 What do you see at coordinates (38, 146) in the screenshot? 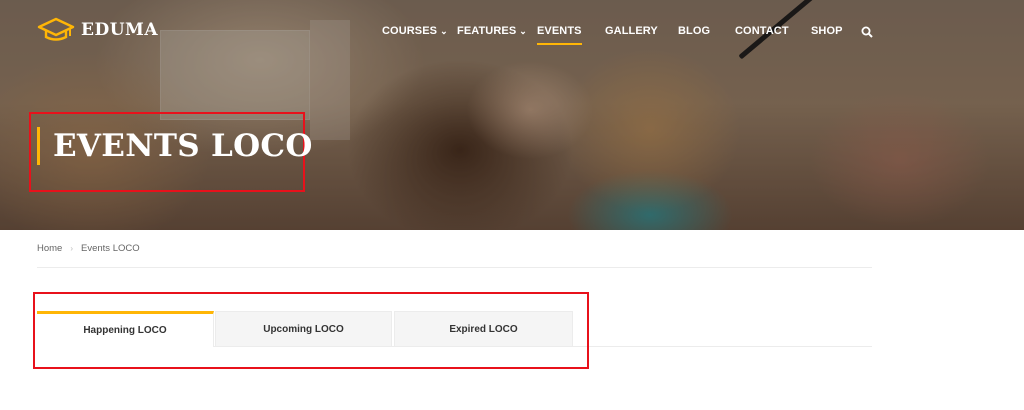
I see `title-accent-bar` at bounding box center [38, 146].